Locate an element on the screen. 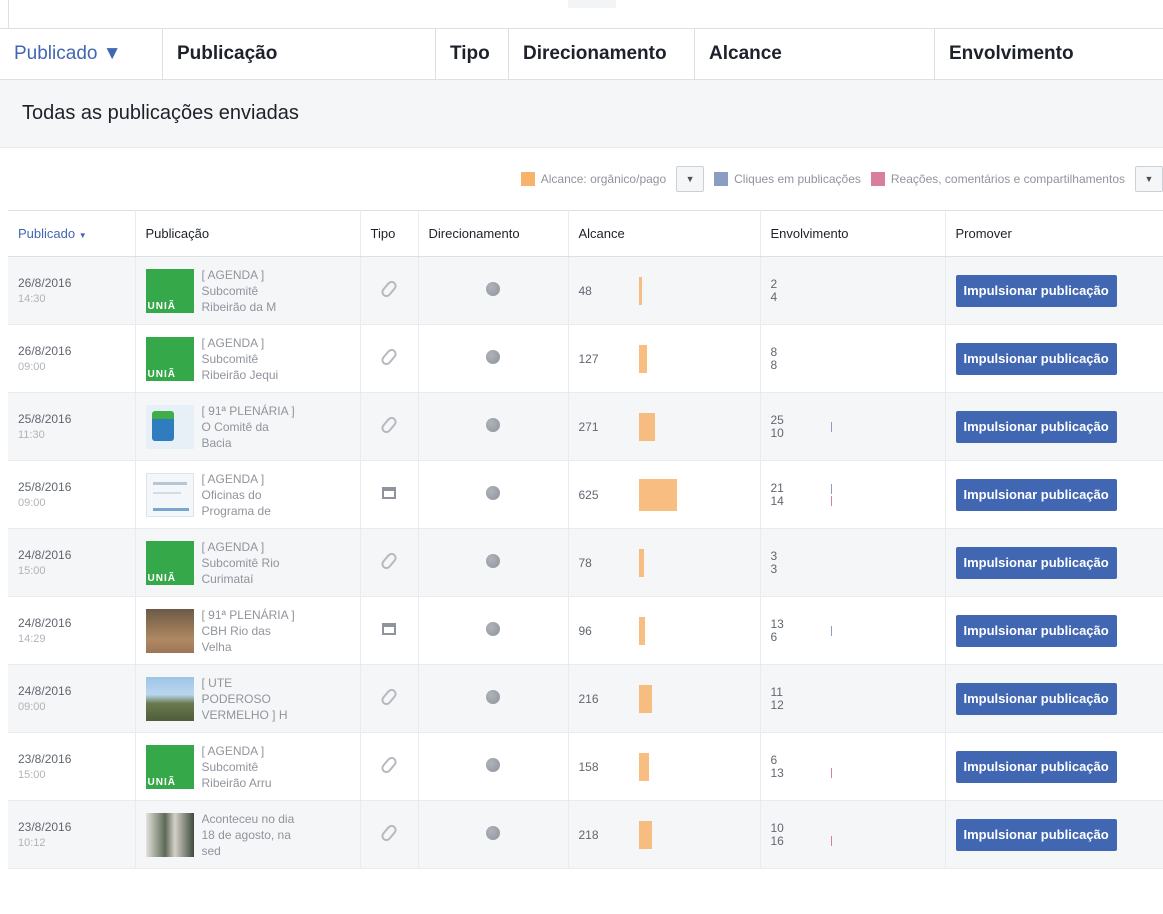 The image size is (1163, 914). col-header-envolvimento: Envolvimento is located at coordinates (853, 233).